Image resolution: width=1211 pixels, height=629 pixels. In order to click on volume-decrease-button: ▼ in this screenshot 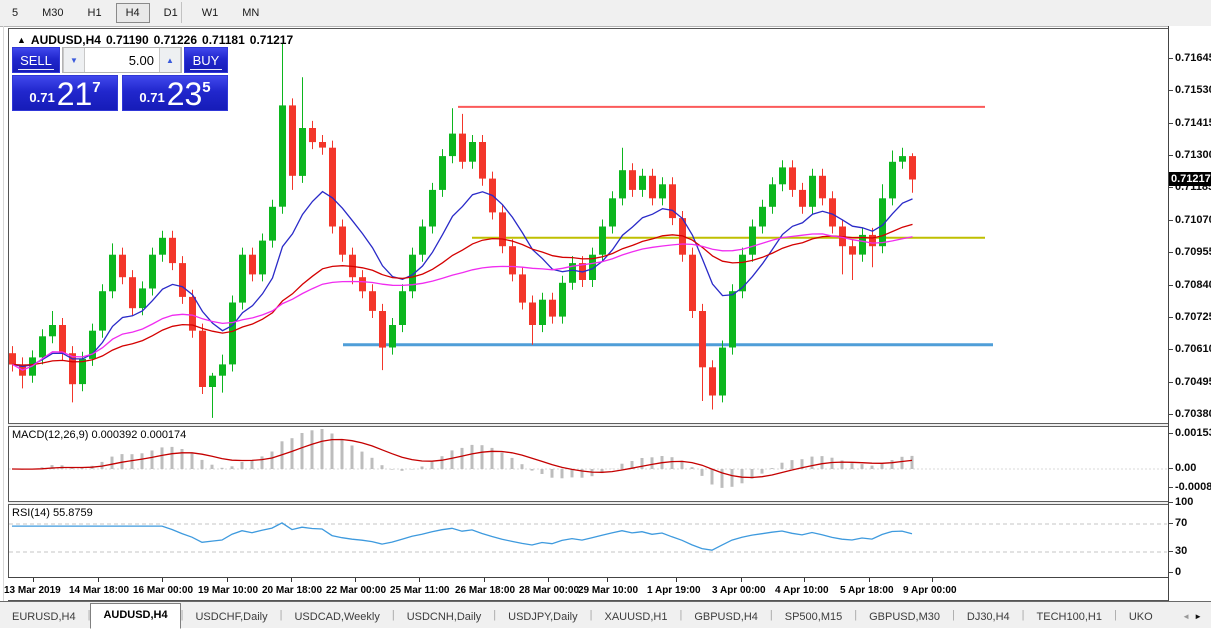, I will do `click(74, 60)`.